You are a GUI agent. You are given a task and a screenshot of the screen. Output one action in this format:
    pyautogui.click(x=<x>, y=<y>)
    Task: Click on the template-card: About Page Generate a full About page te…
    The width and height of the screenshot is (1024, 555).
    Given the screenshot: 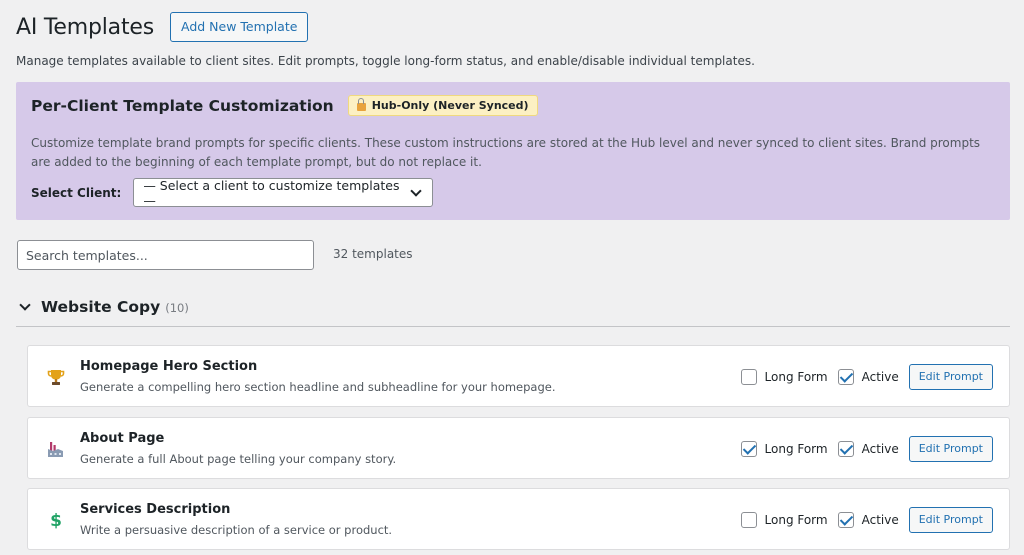 What is the action you would take?
    pyautogui.click(x=518, y=448)
    